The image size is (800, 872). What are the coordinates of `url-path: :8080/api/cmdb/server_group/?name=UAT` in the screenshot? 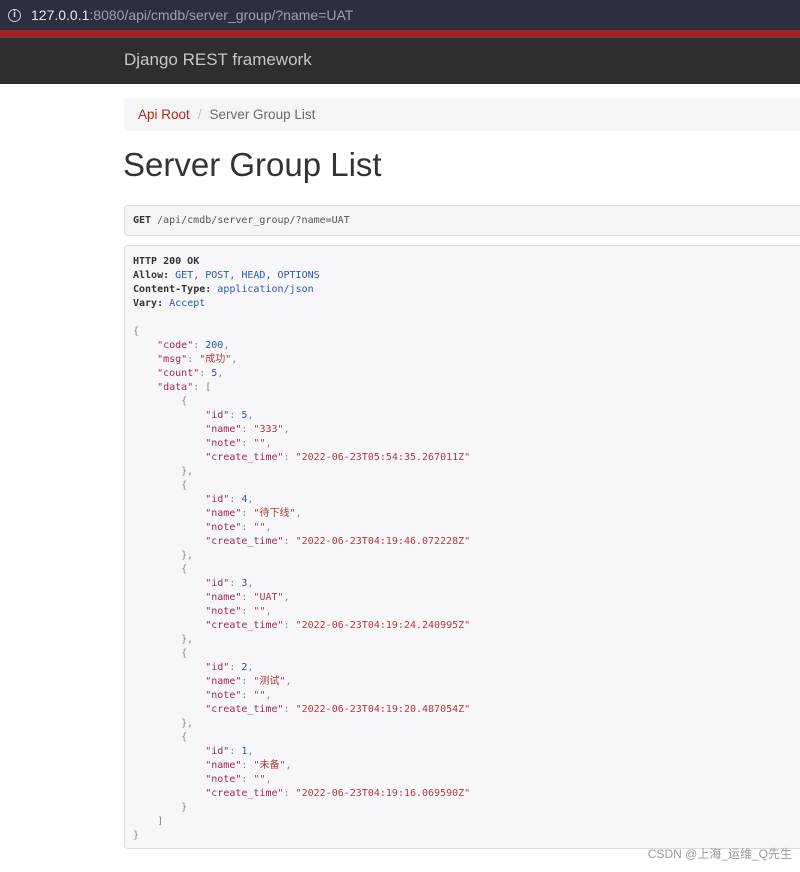 It's located at (221, 15).